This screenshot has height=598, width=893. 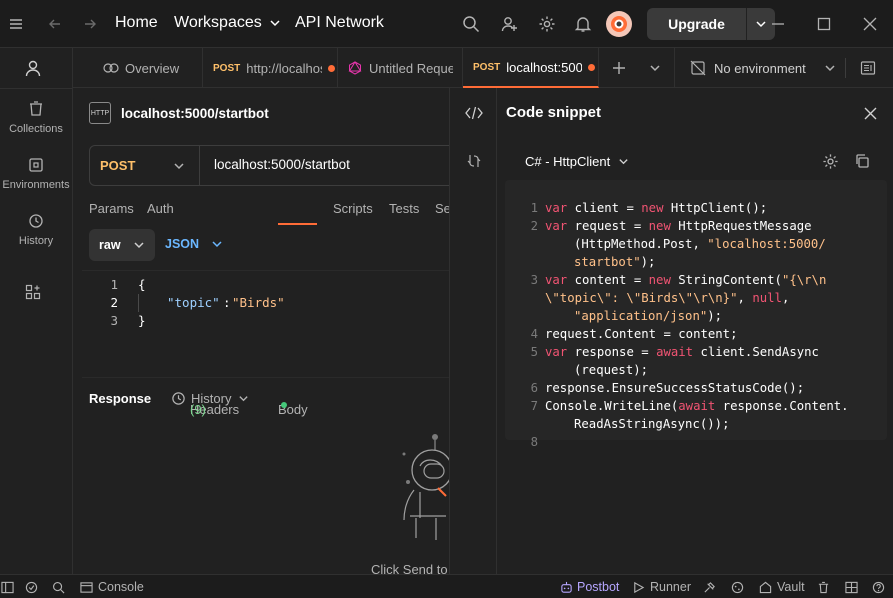 What do you see at coordinates (36, 165) in the screenshot?
I see `environments-icon` at bounding box center [36, 165].